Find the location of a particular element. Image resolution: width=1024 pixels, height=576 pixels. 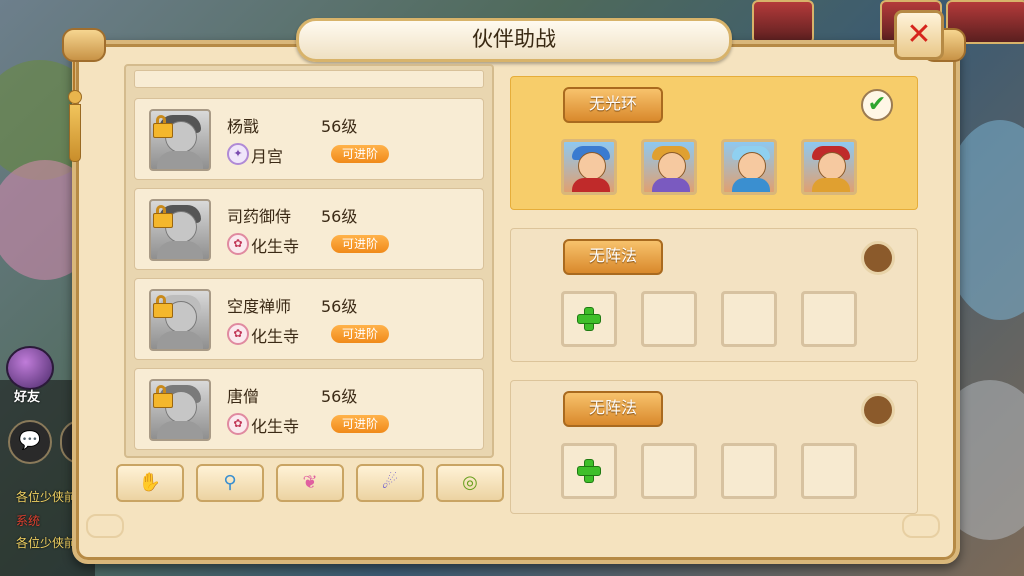

support-icon: ◎ is located at coordinates (470, 482).